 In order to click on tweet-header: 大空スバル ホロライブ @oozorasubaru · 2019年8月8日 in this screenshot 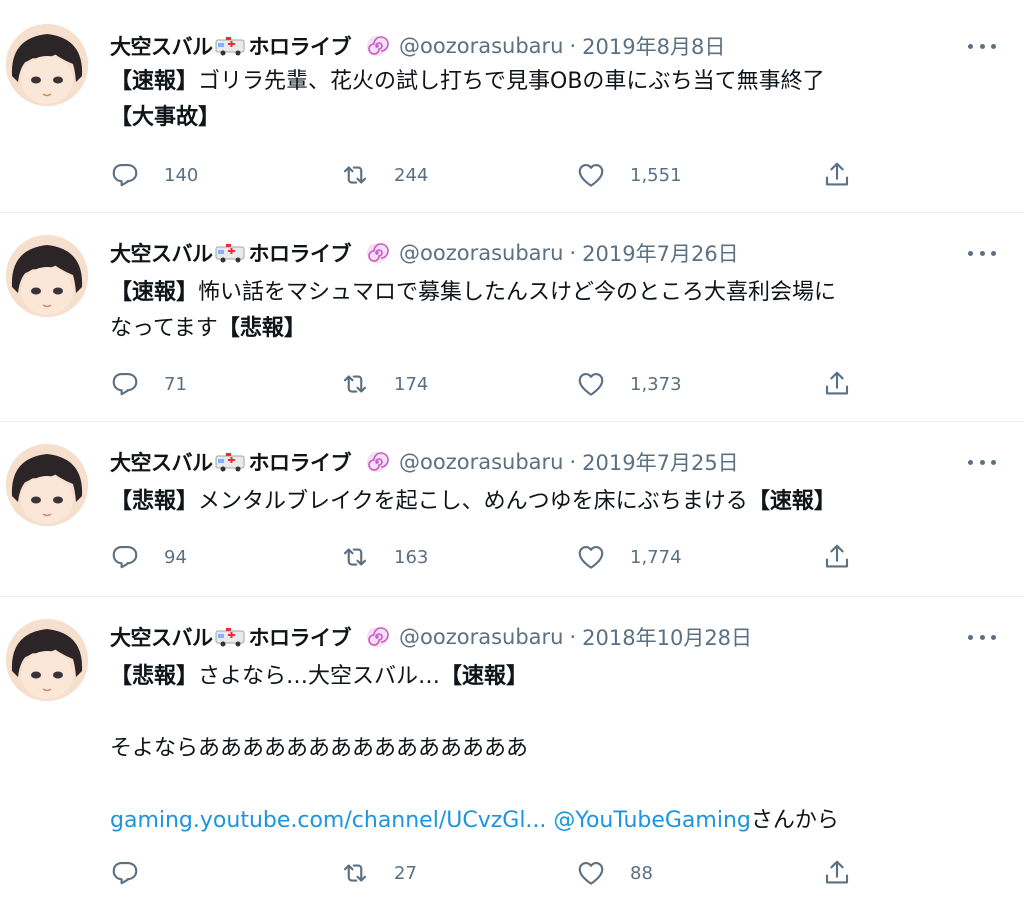, I will do `click(417, 46)`.